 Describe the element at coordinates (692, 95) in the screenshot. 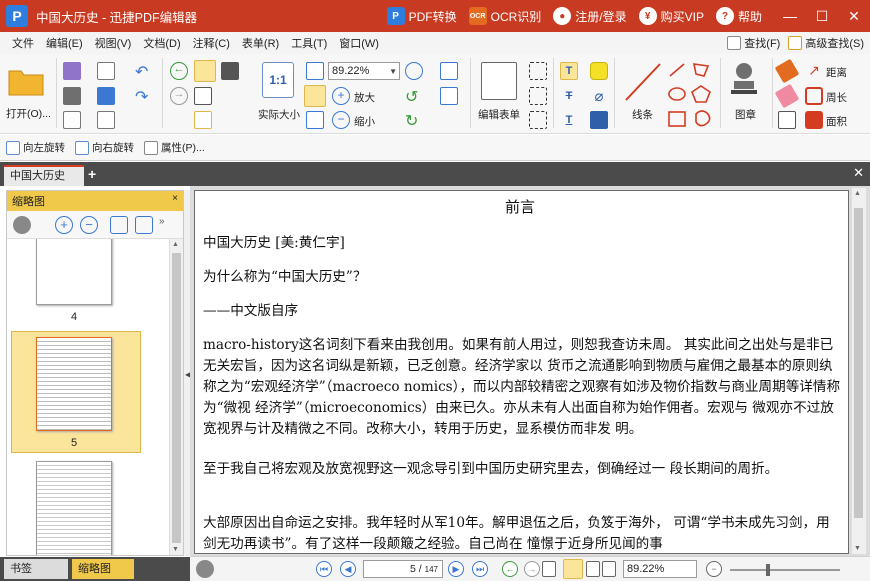

I see `shape-tools` at that location.